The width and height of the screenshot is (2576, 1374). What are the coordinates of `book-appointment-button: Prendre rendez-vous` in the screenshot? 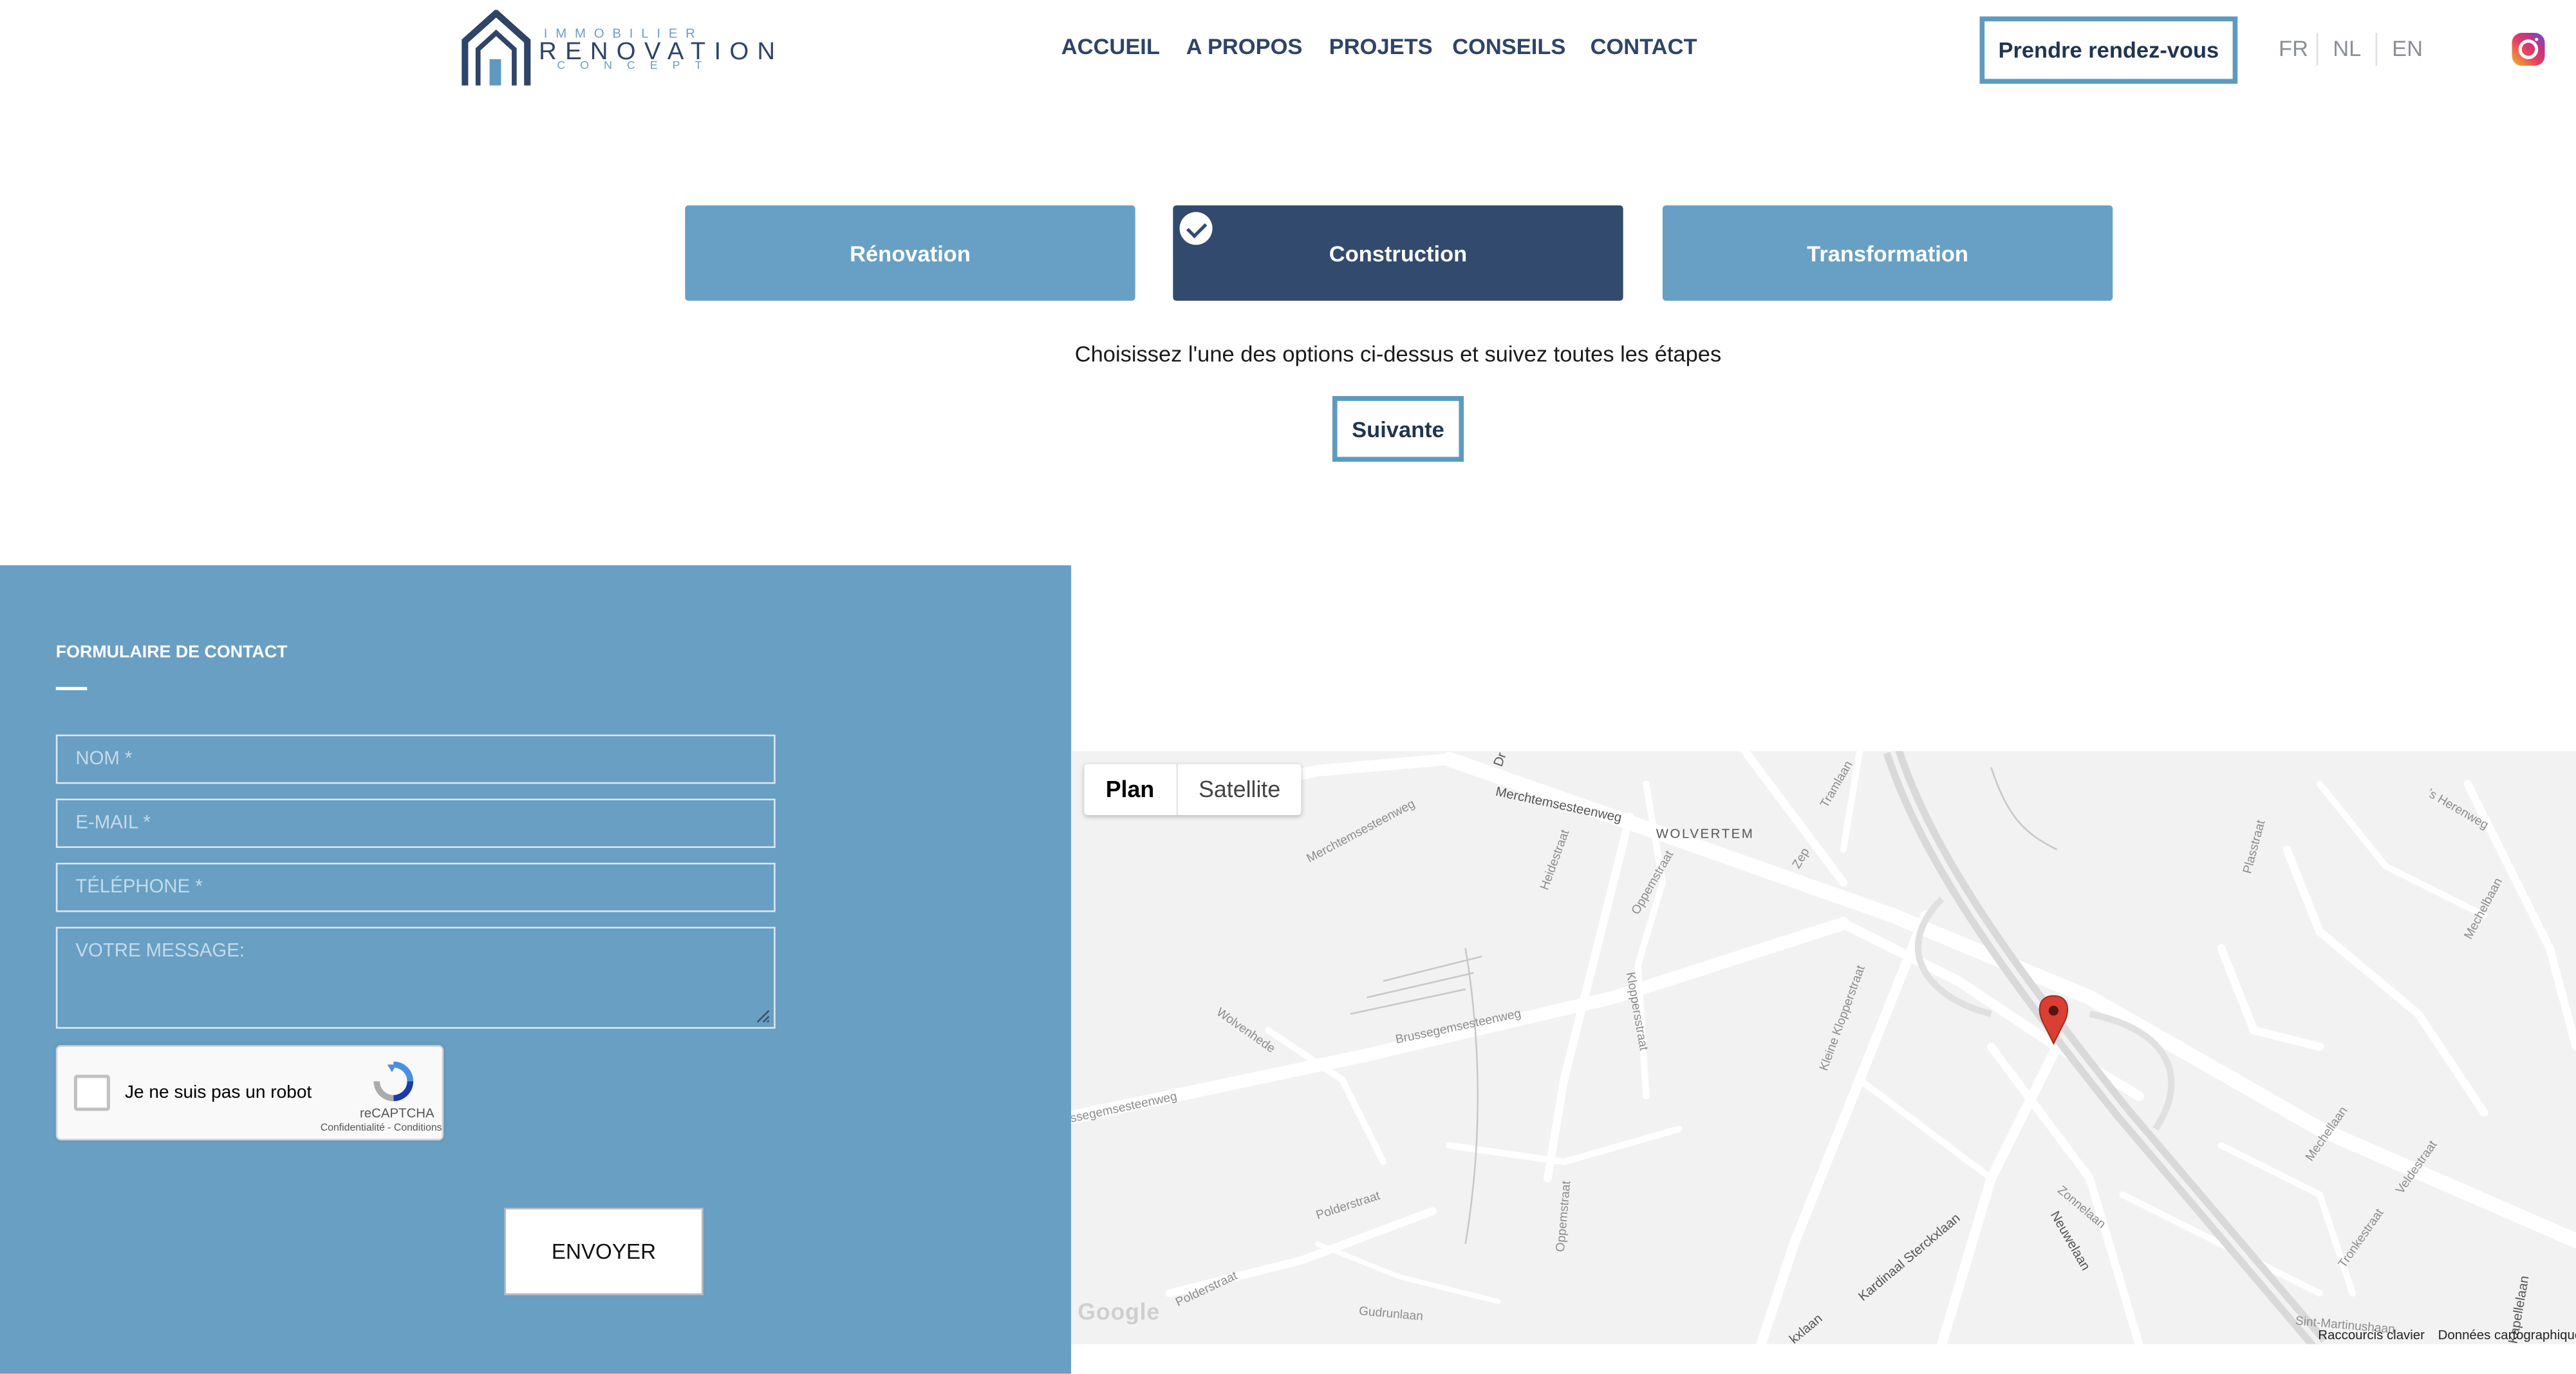 It's located at (2108, 50).